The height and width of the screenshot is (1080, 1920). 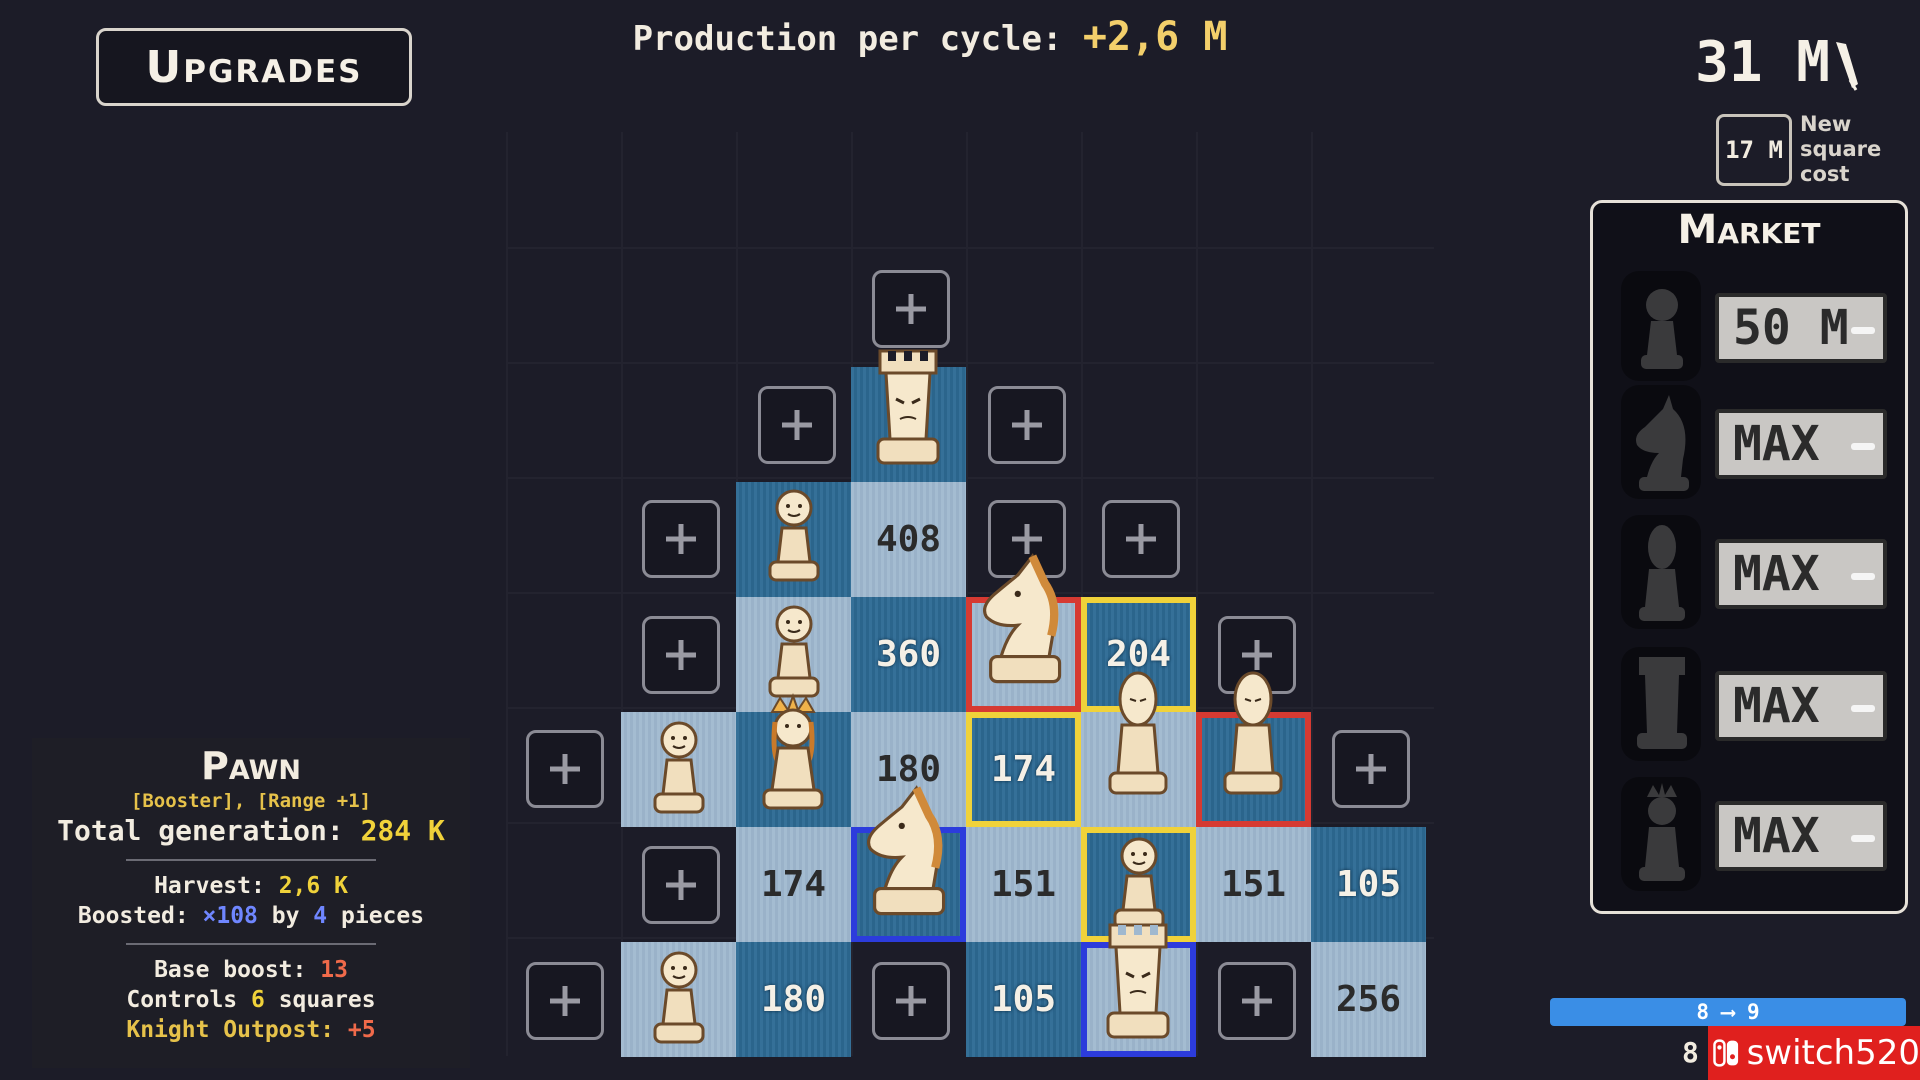 What do you see at coordinates (320, 916) in the screenshot?
I see `boosted-count: 4` at bounding box center [320, 916].